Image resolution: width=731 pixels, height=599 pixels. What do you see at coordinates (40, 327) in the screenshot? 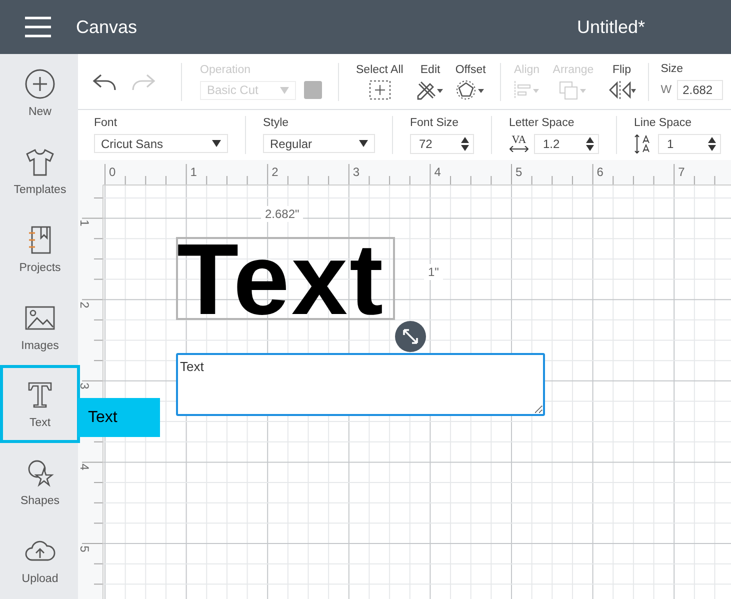
I see `sidebar-item: Images` at bounding box center [40, 327].